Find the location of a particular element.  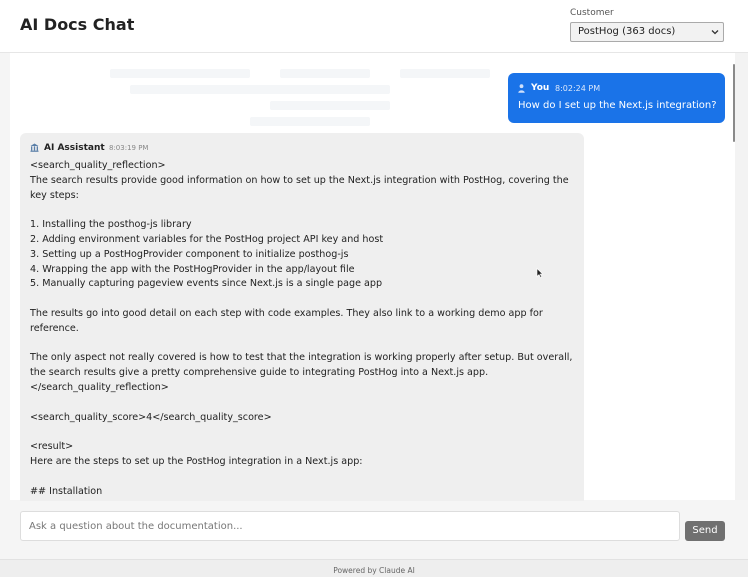

chat-scrollbar-thumb is located at coordinates (734, 103).